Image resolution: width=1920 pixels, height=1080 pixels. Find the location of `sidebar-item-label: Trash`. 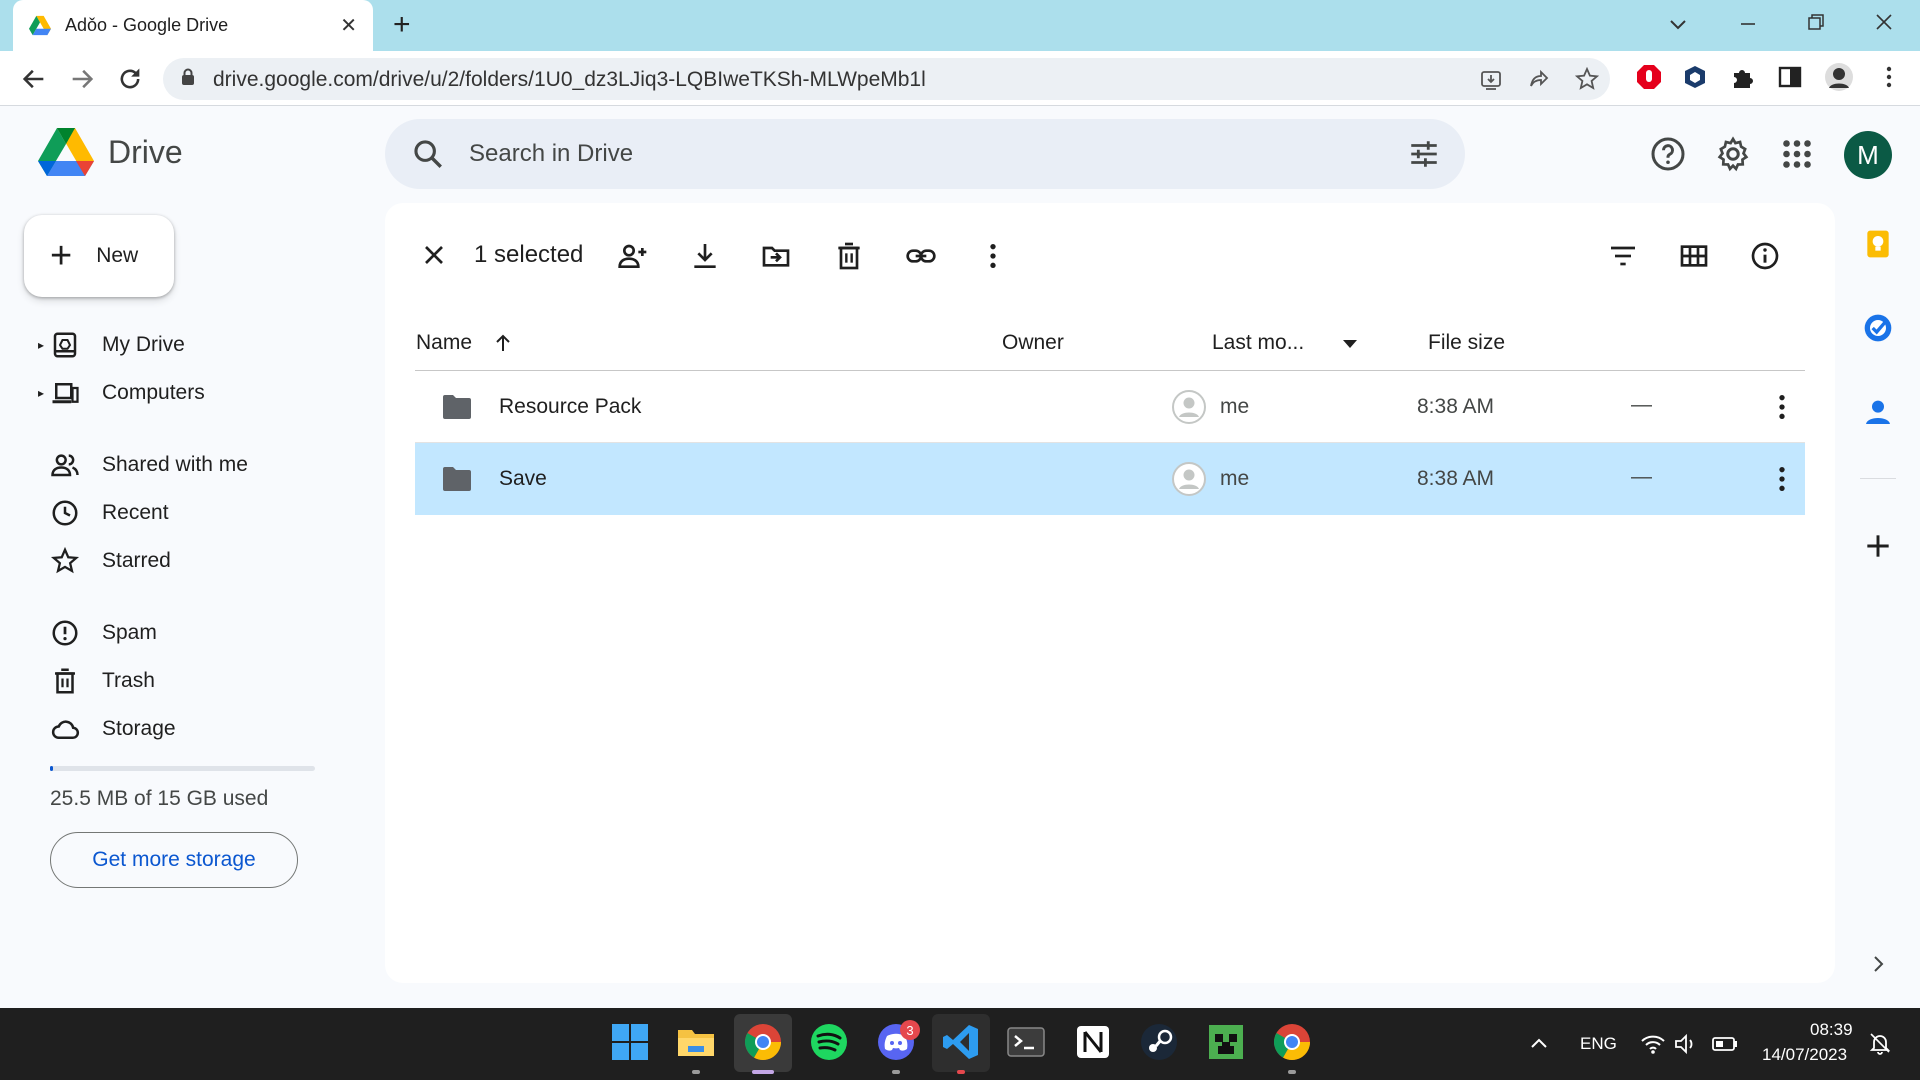

sidebar-item-label: Trash is located at coordinates (128, 680).